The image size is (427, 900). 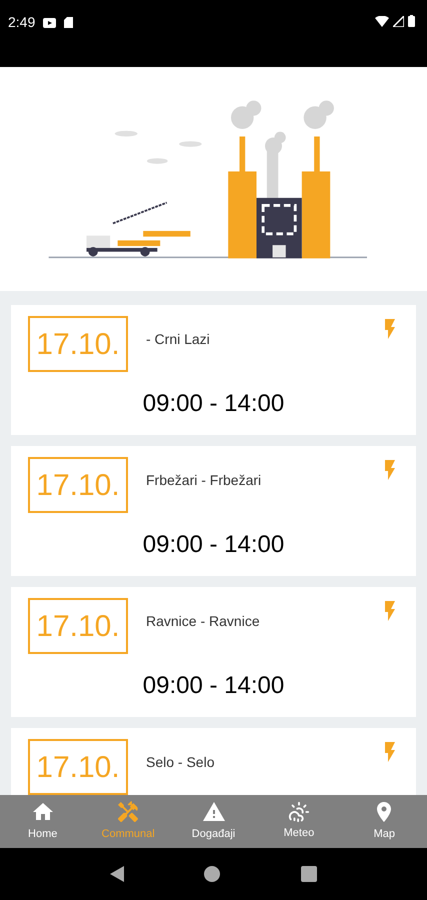 I want to click on outage-card: 17.10. Ravnice - Ravnice 09:00 - 14:00, so click(x=213, y=652).